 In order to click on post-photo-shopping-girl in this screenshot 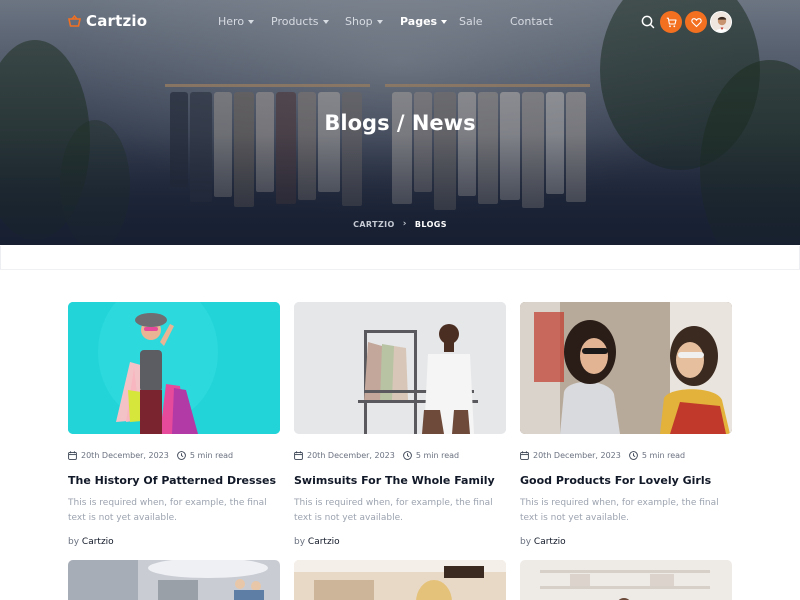, I will do `click(174, 368)`.